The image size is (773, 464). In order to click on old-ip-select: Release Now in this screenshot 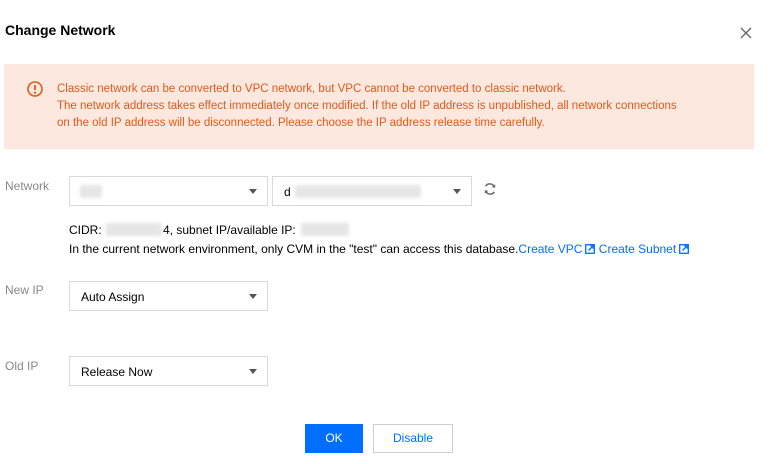, I will do `click(168, 371)`.